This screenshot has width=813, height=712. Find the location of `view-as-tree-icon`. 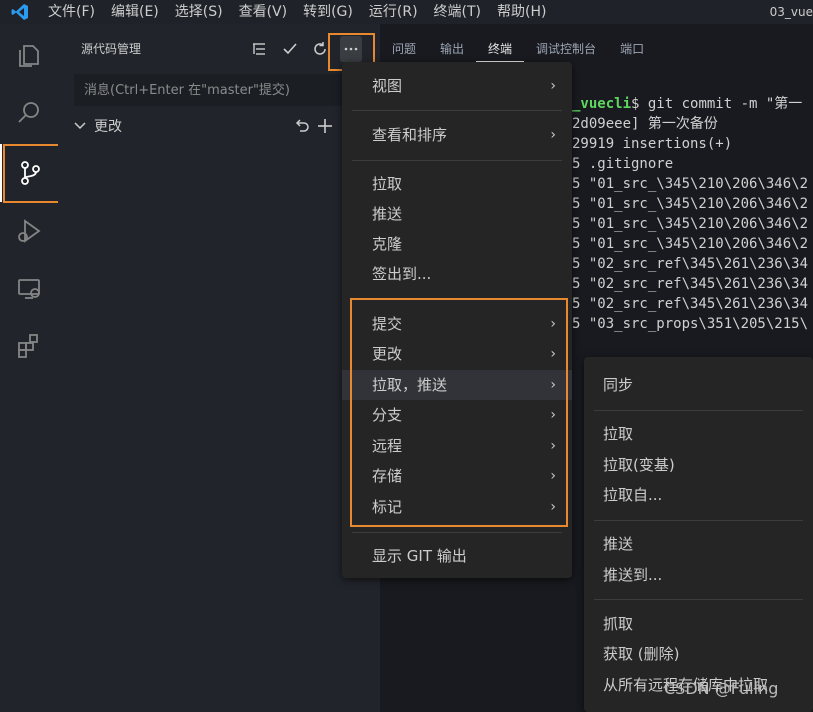

view-as-tree-icon is located at coordinates (259, 49).